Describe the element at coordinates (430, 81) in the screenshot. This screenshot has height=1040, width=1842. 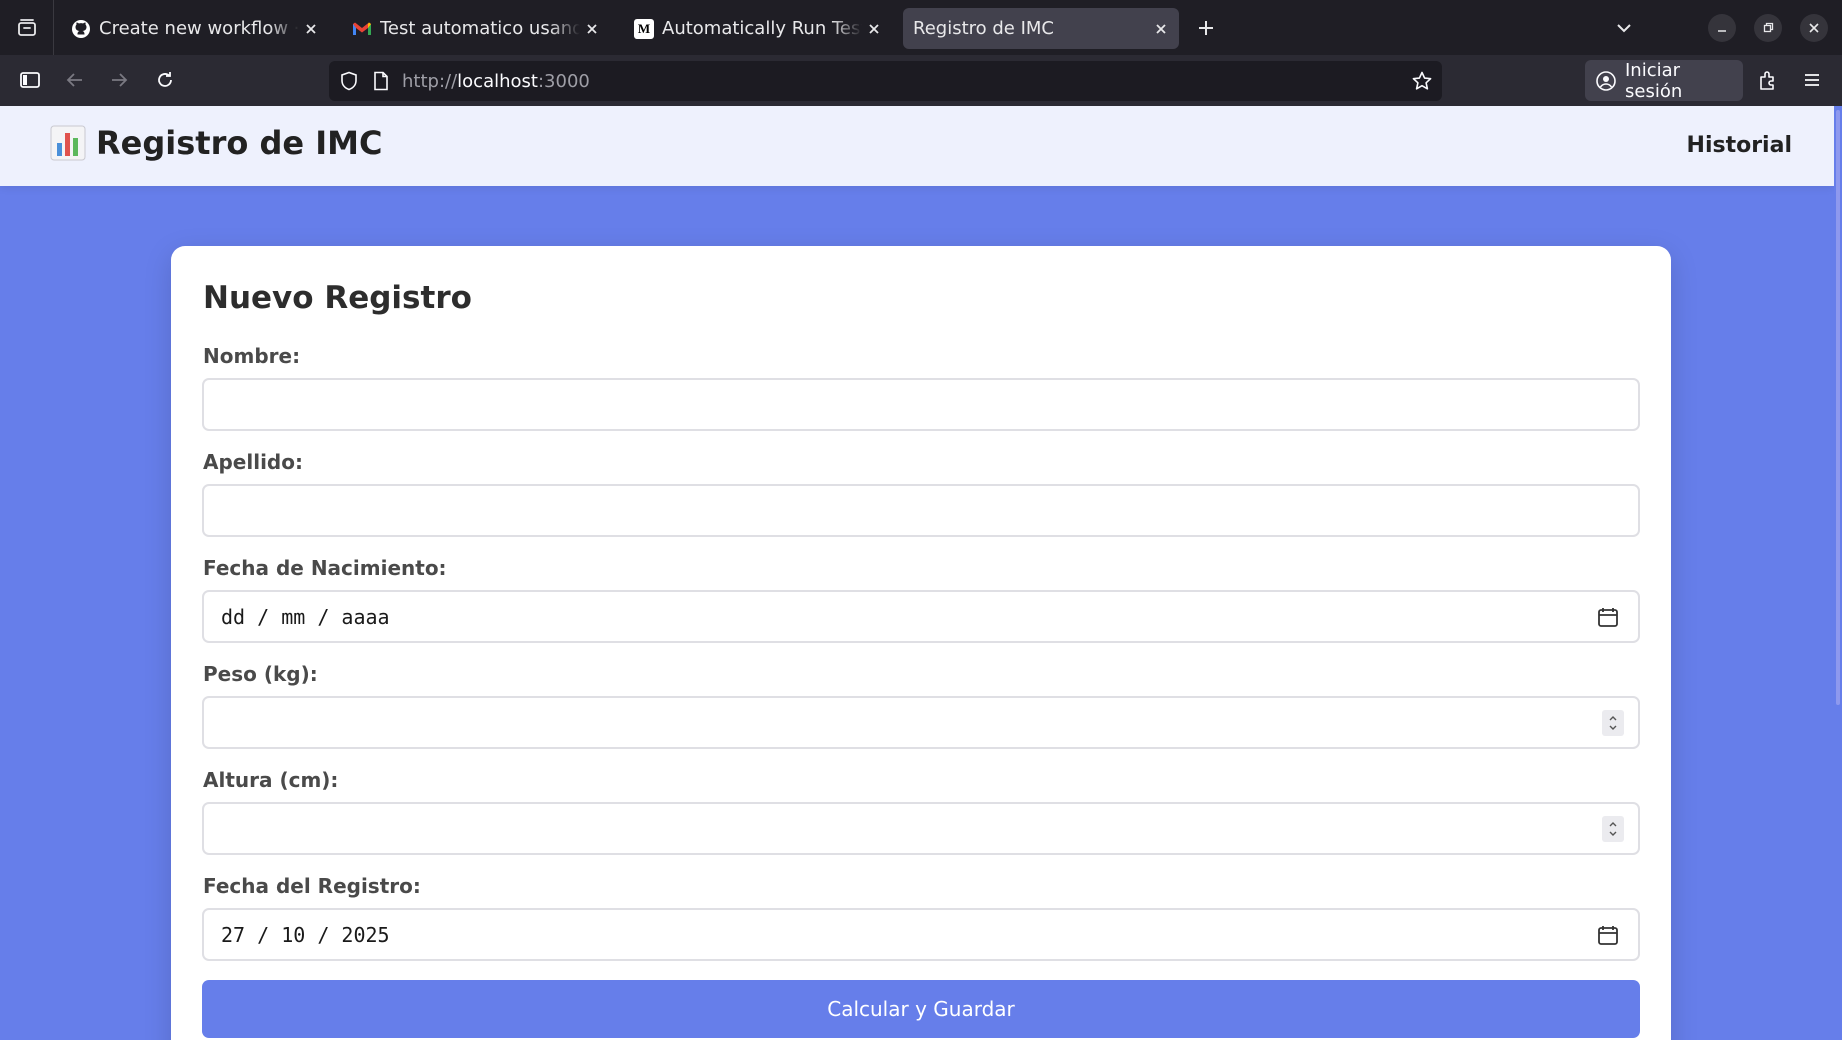
I see `url-prefix: http://` at that location.